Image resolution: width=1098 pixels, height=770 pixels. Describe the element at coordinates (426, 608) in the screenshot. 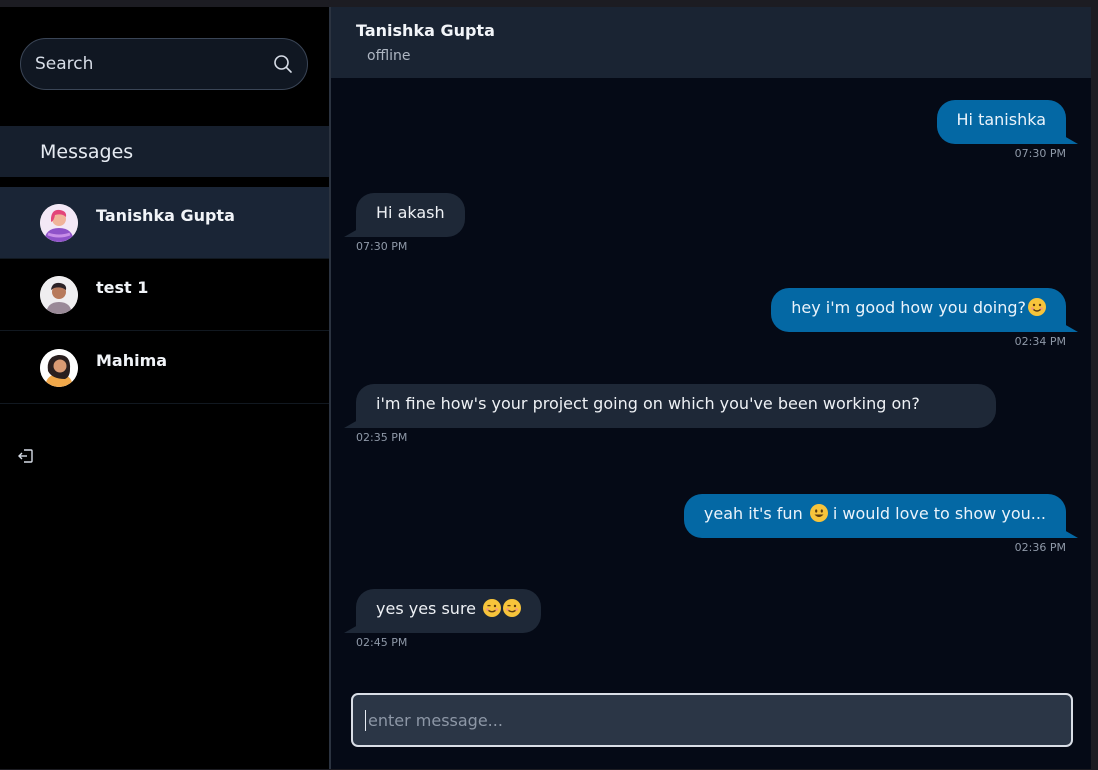

I see `message-text: yes yes sure` at that location.